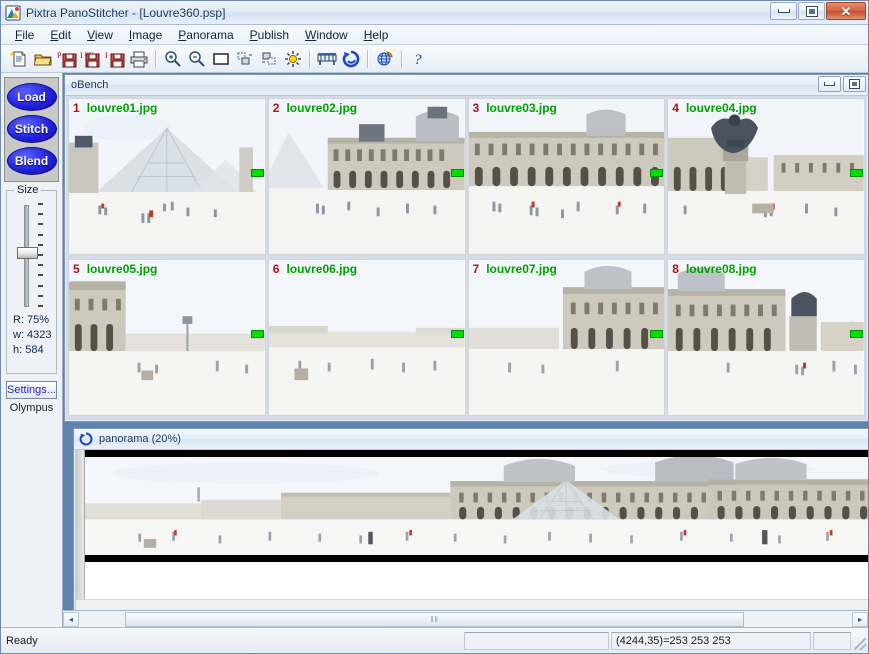  What do you see at coordinates (27, 253) in the screenshot?
I see `slider-thumb` at bounding box center [27, 253].